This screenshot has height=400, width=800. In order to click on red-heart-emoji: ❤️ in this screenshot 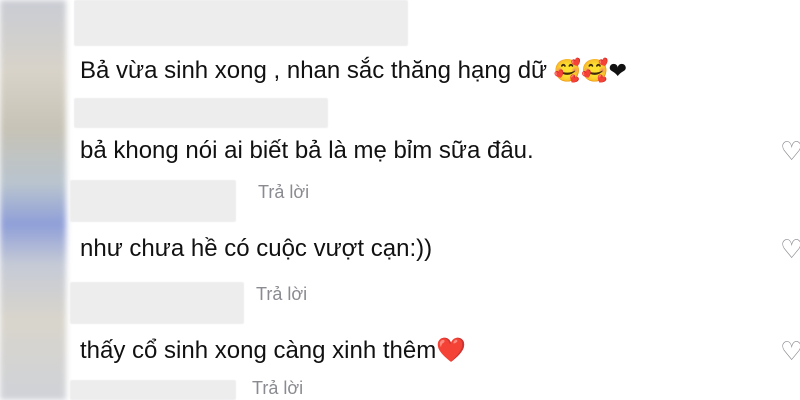, I will do `click(451, 350)`.